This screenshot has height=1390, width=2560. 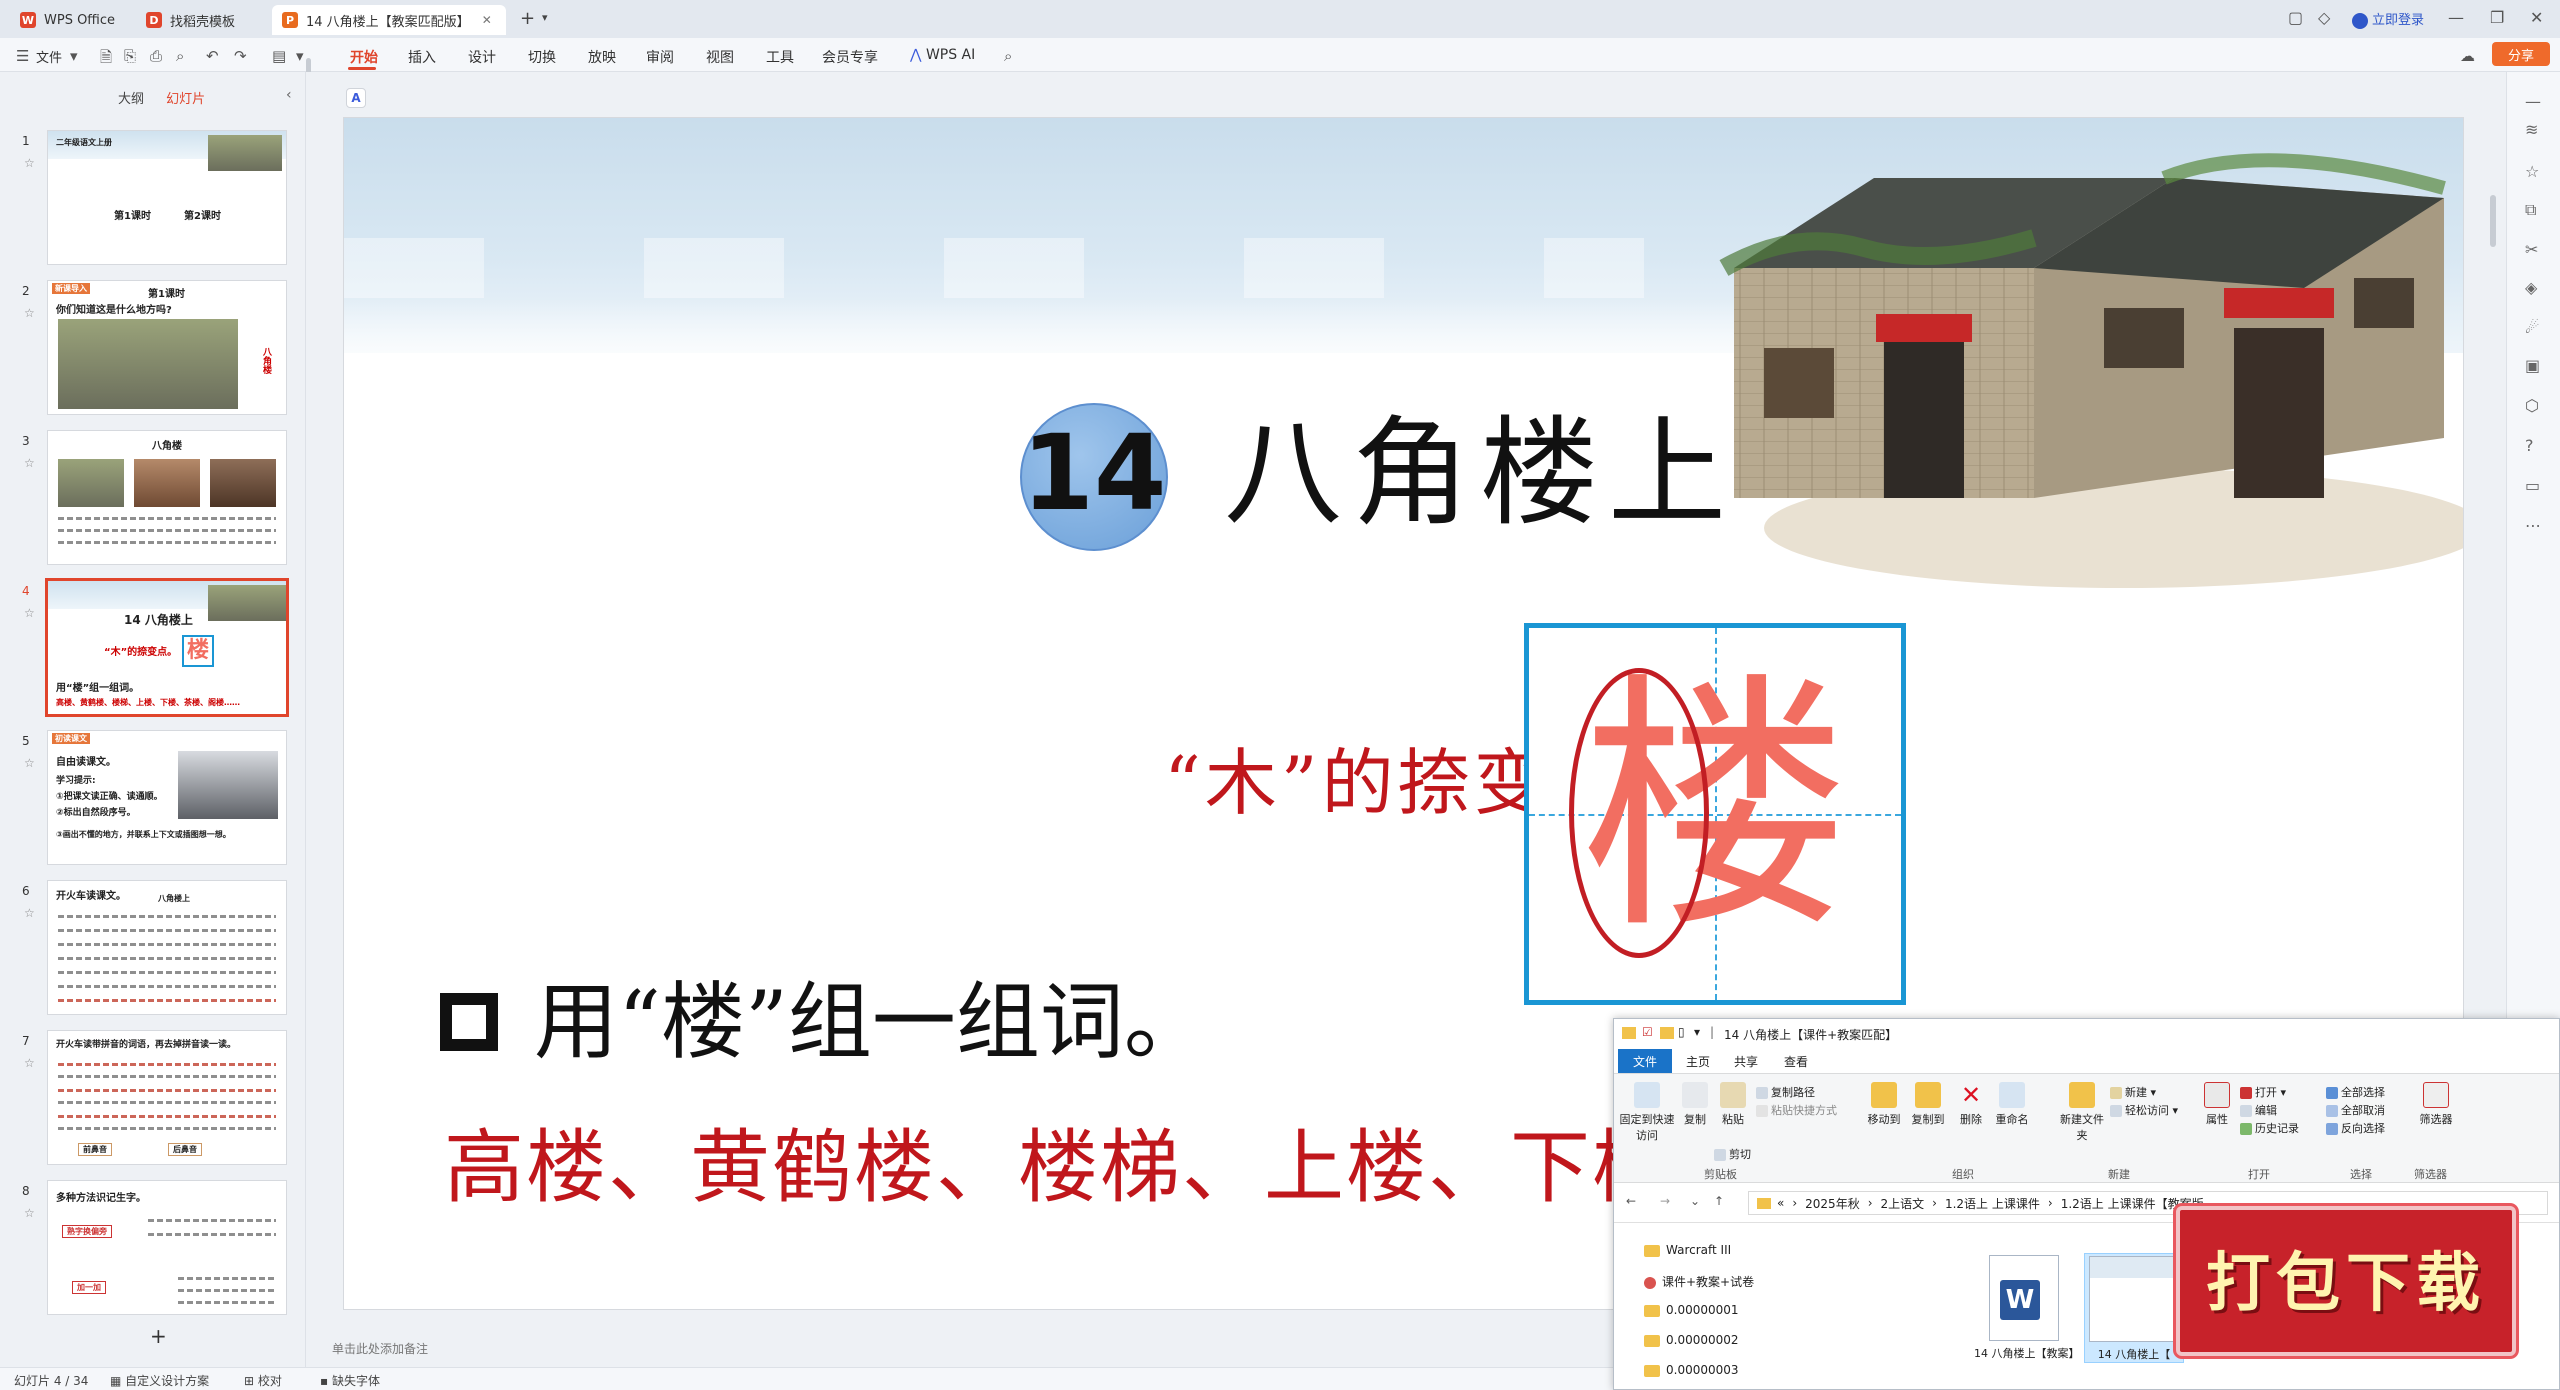 What do you see at coordinates (1832, 1203) in the screenshot?
I see `path-segment: 2025年秋` at bounding box center [1832, 1203].